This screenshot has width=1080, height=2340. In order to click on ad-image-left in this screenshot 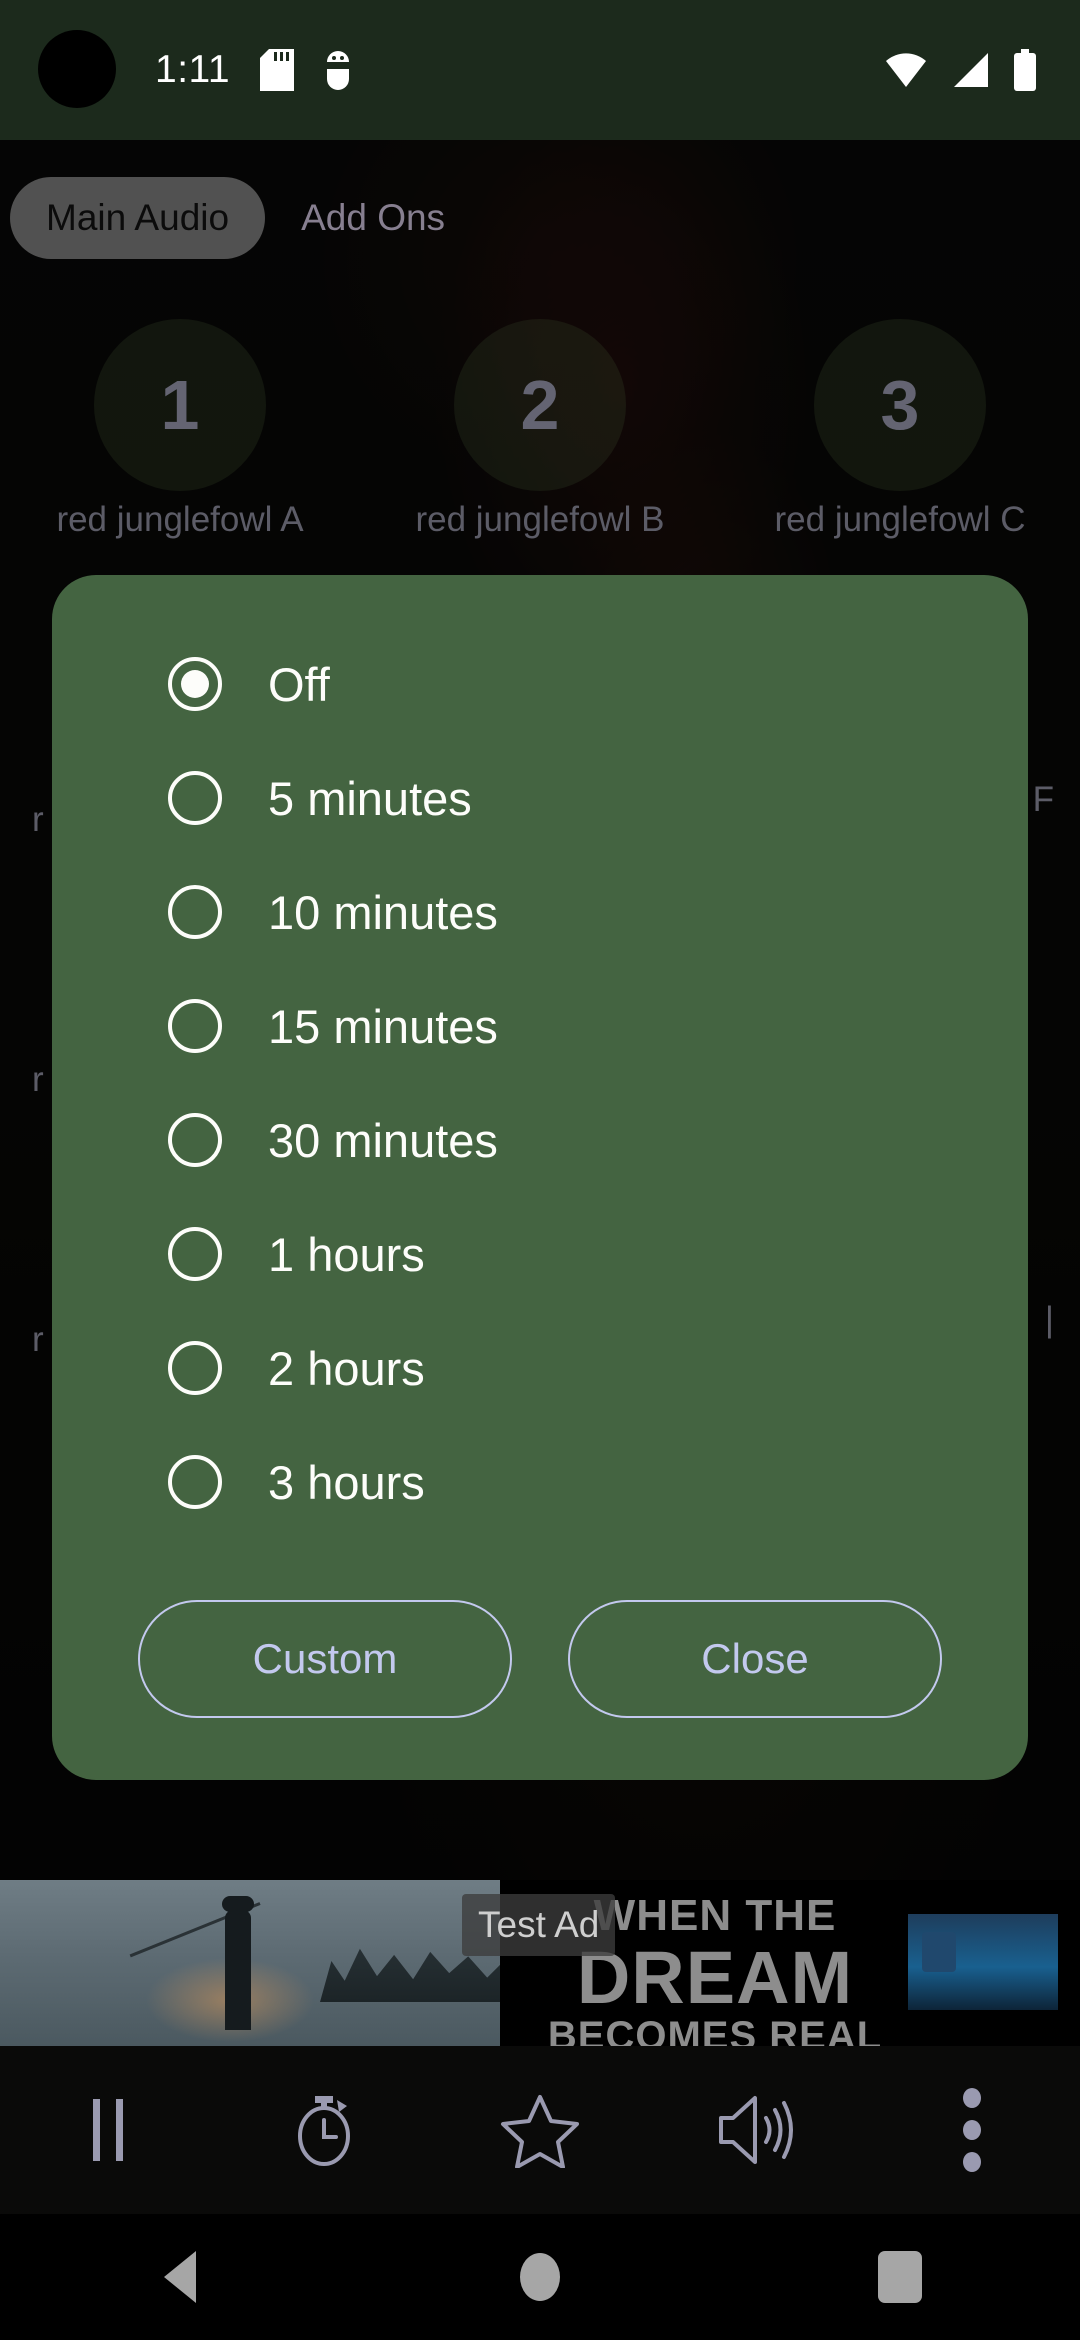, I will do `click(255, 1963)`.